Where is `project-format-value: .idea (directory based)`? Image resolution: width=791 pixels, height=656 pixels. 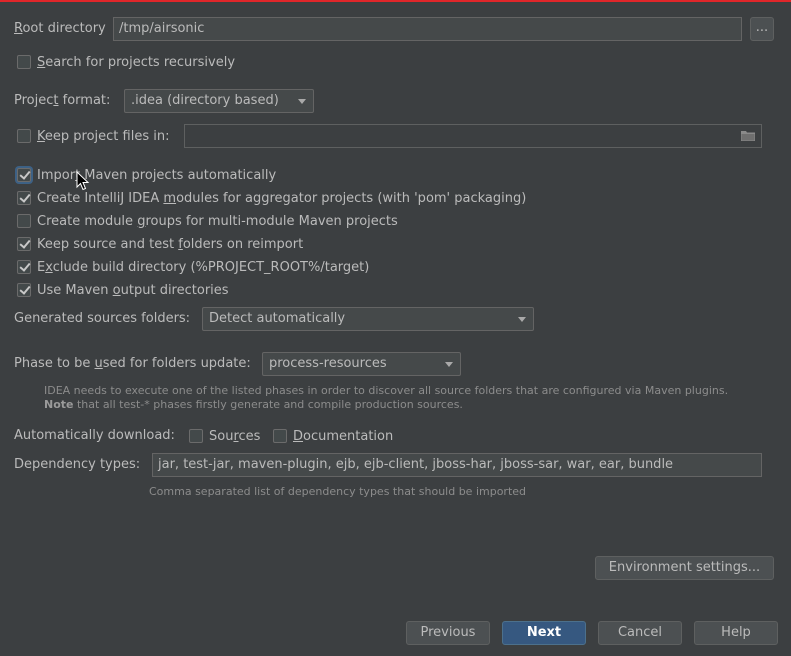
project-format-value: .idea (directory based) is located at coordinates (205, 100).